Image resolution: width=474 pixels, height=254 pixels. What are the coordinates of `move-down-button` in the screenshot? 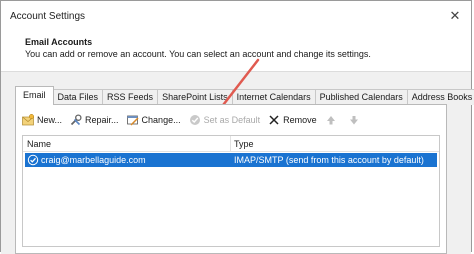 It's located at (355, 120).